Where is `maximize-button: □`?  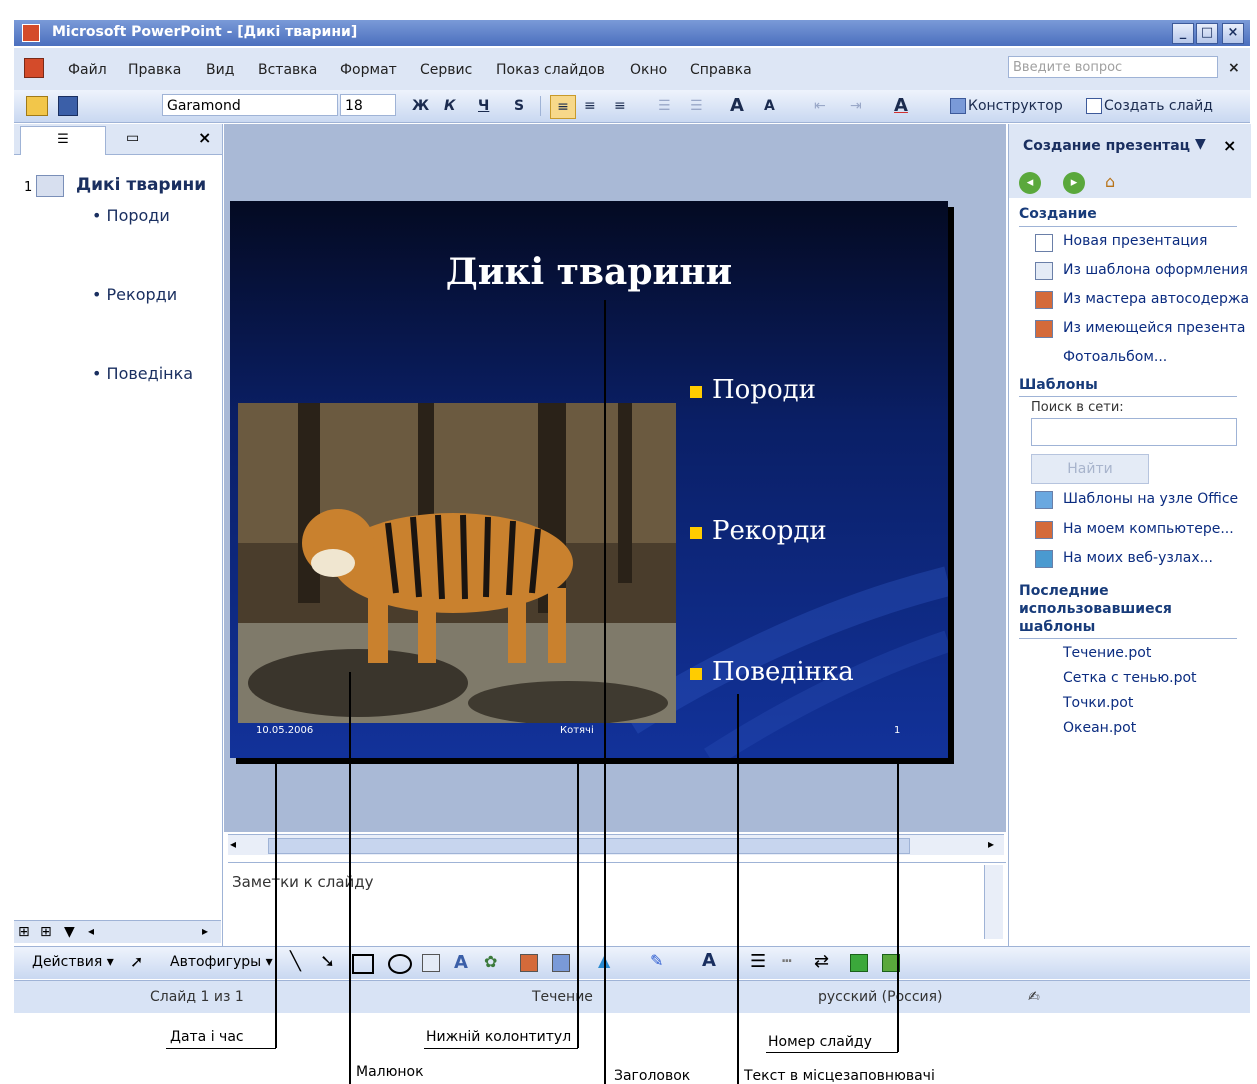 maximize-button: □ is located at coordinates (1207, 33).